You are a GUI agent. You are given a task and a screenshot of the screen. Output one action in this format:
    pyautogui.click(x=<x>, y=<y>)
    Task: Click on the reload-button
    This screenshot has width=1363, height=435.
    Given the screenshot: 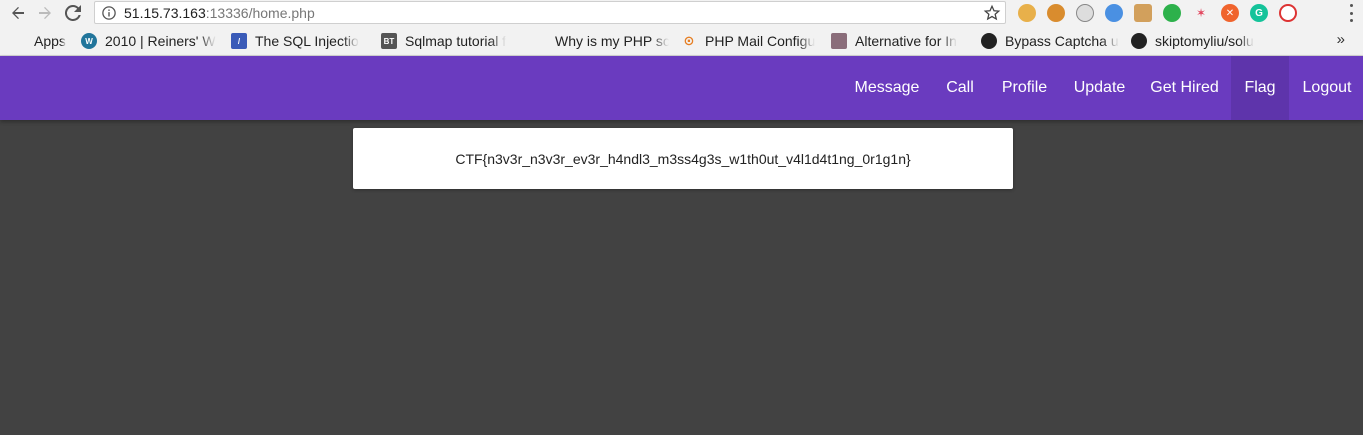 What is the action you would take?
    pyautogui.click(x=73, y=13)
    